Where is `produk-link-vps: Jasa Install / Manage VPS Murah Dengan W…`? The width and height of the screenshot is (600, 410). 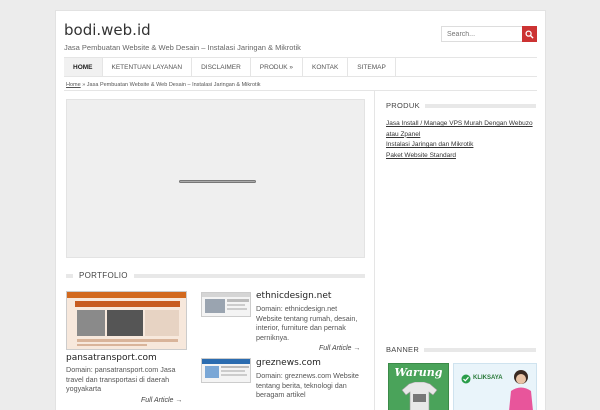
produk-link-vps: Jasa Install / Manage VPS Murah Dengan W… is located at coordinates (461, 129).